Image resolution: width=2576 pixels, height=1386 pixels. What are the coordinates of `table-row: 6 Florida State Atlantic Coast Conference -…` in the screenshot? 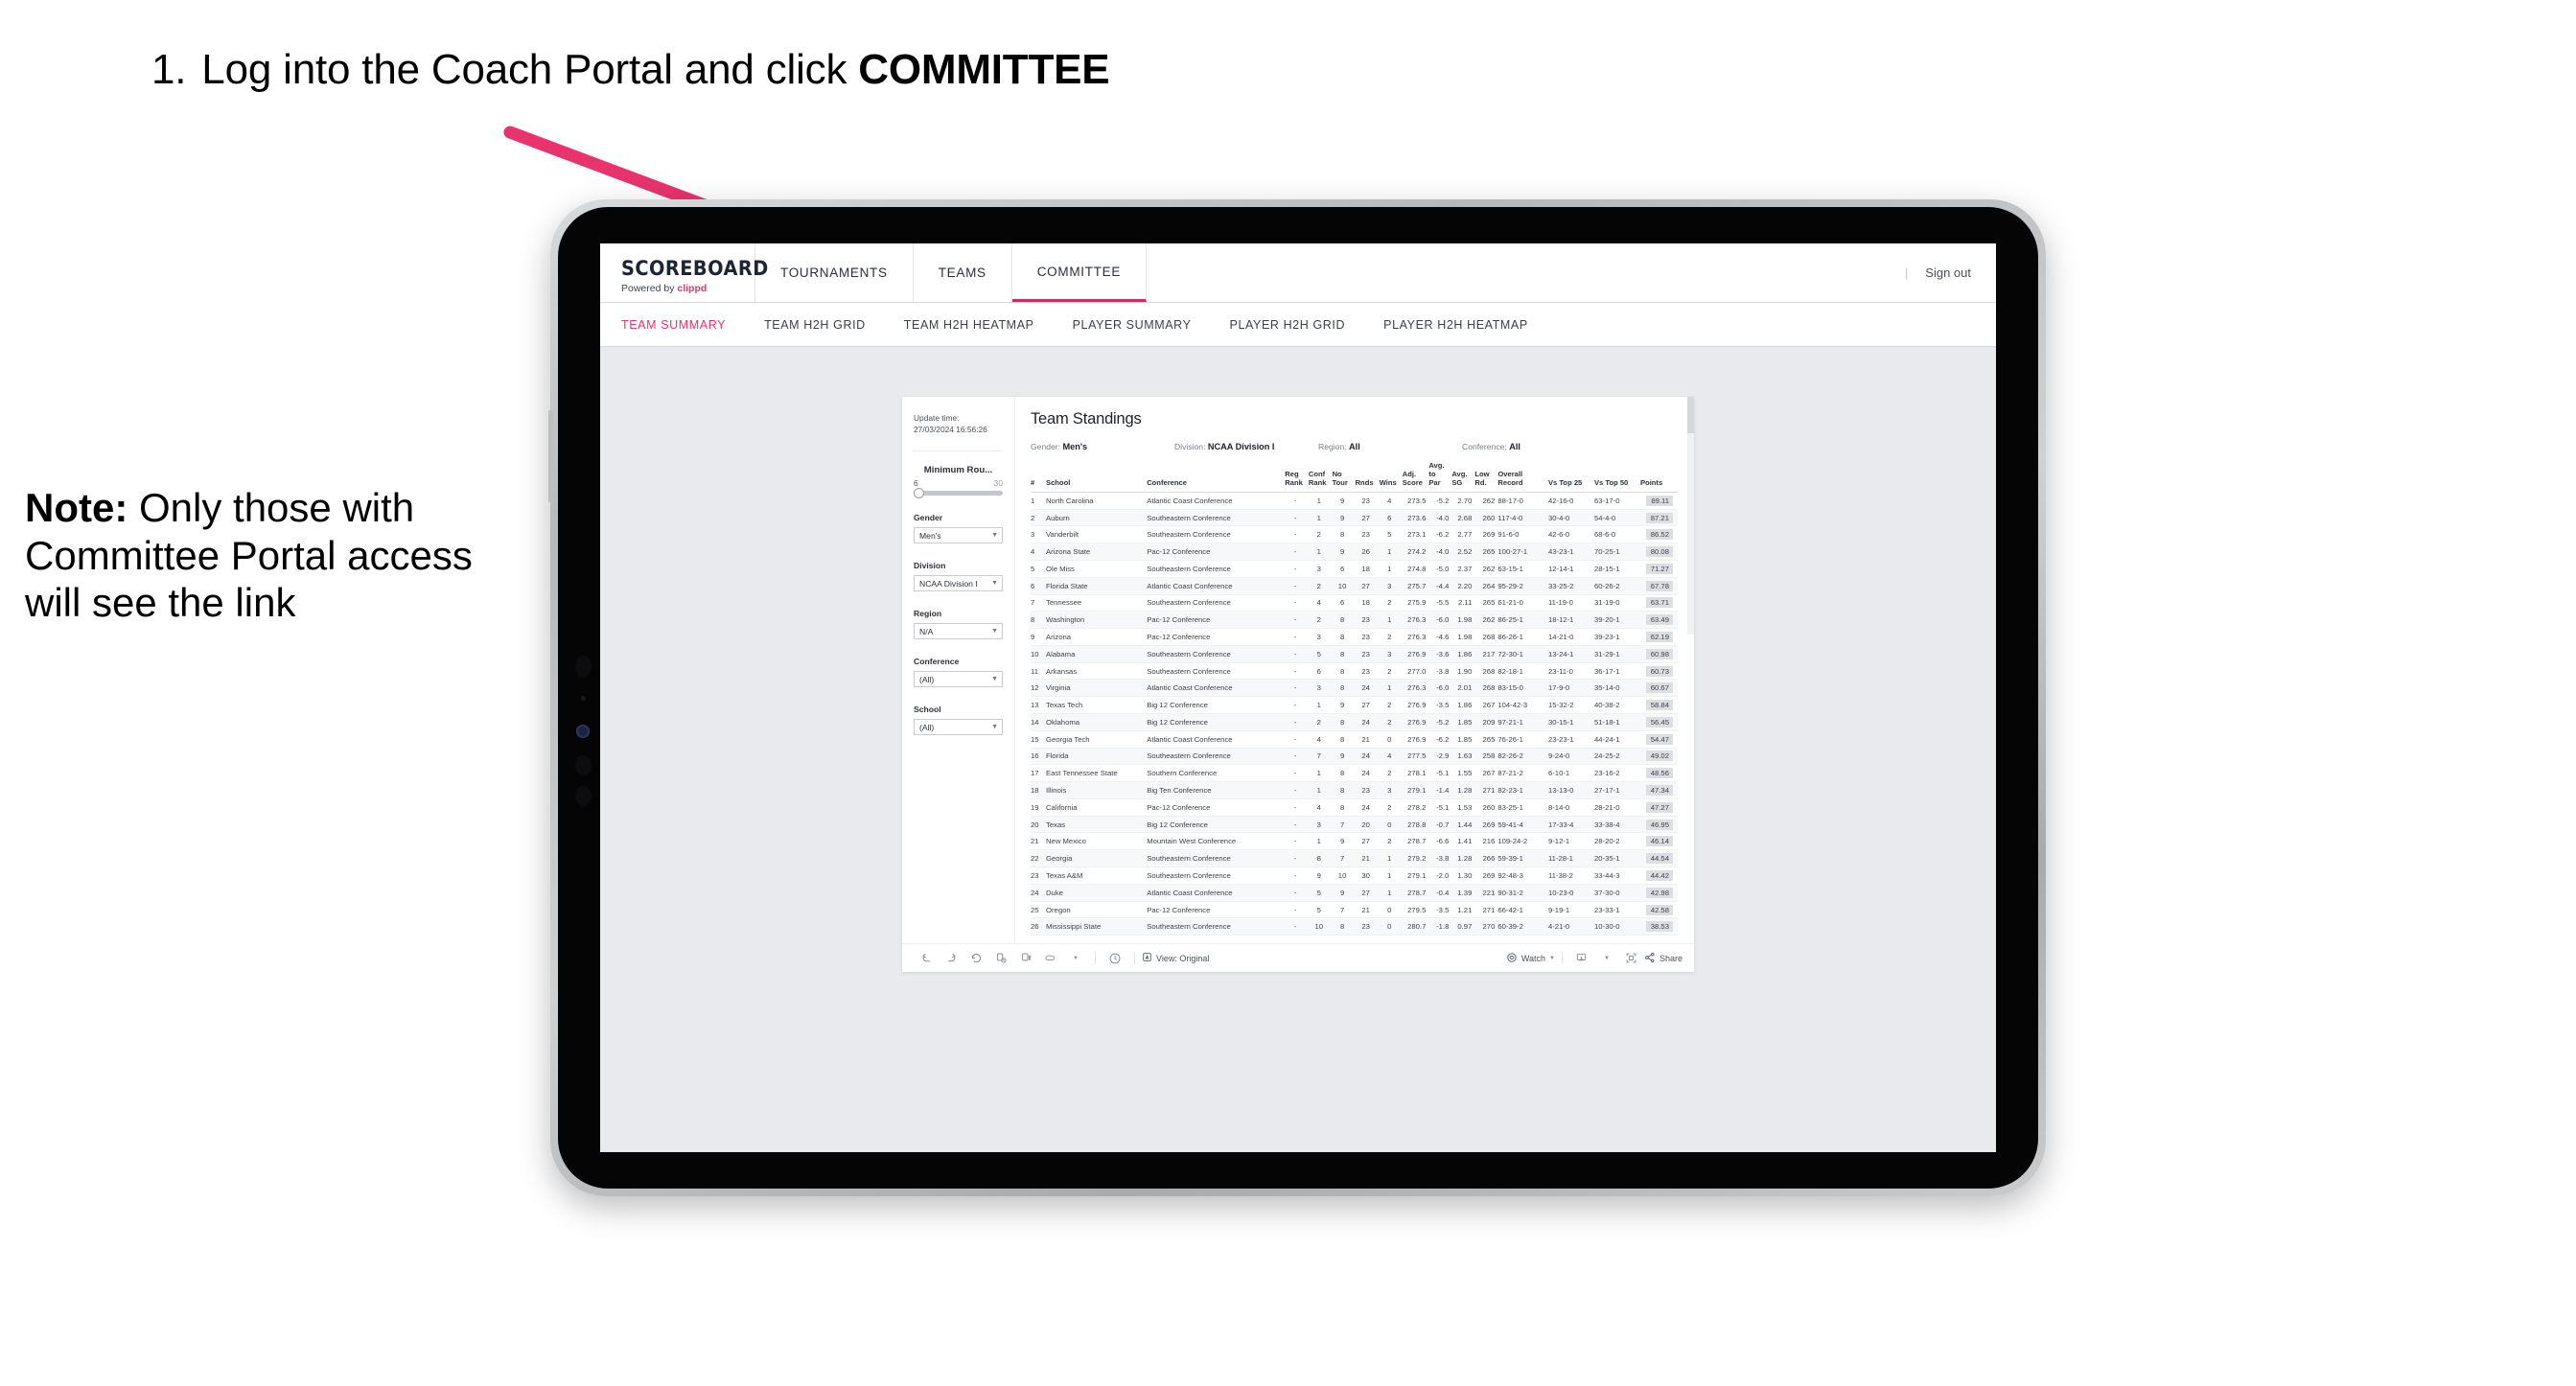 It's located at (1355, 586).